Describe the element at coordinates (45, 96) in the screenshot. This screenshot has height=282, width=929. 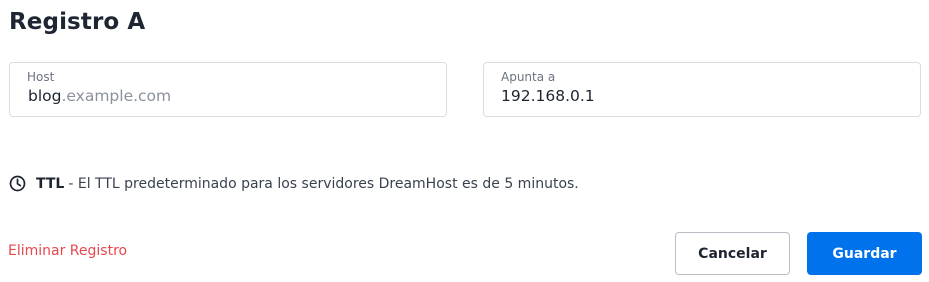
I see `host-value: blog` at that location.